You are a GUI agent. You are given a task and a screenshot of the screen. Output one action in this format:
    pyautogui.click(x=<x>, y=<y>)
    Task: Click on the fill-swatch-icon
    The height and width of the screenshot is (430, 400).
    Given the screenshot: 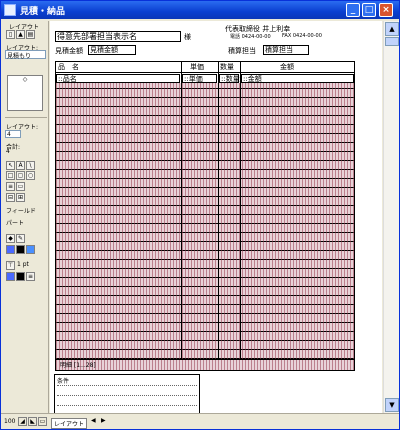 What is the action you would take?
    pyautogui.click(x=10, y=249)
    